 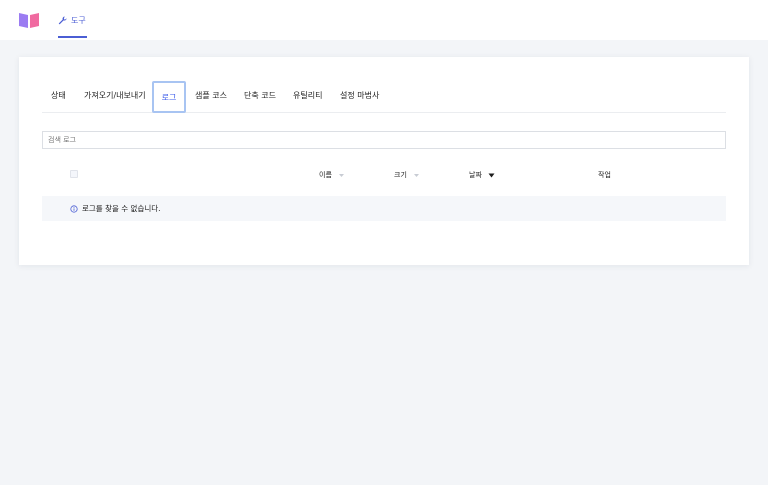 What do you see at coordinates (74, 174) in the screenshot?
I see `select-all-checkbox` at bounding box center [74, 174].